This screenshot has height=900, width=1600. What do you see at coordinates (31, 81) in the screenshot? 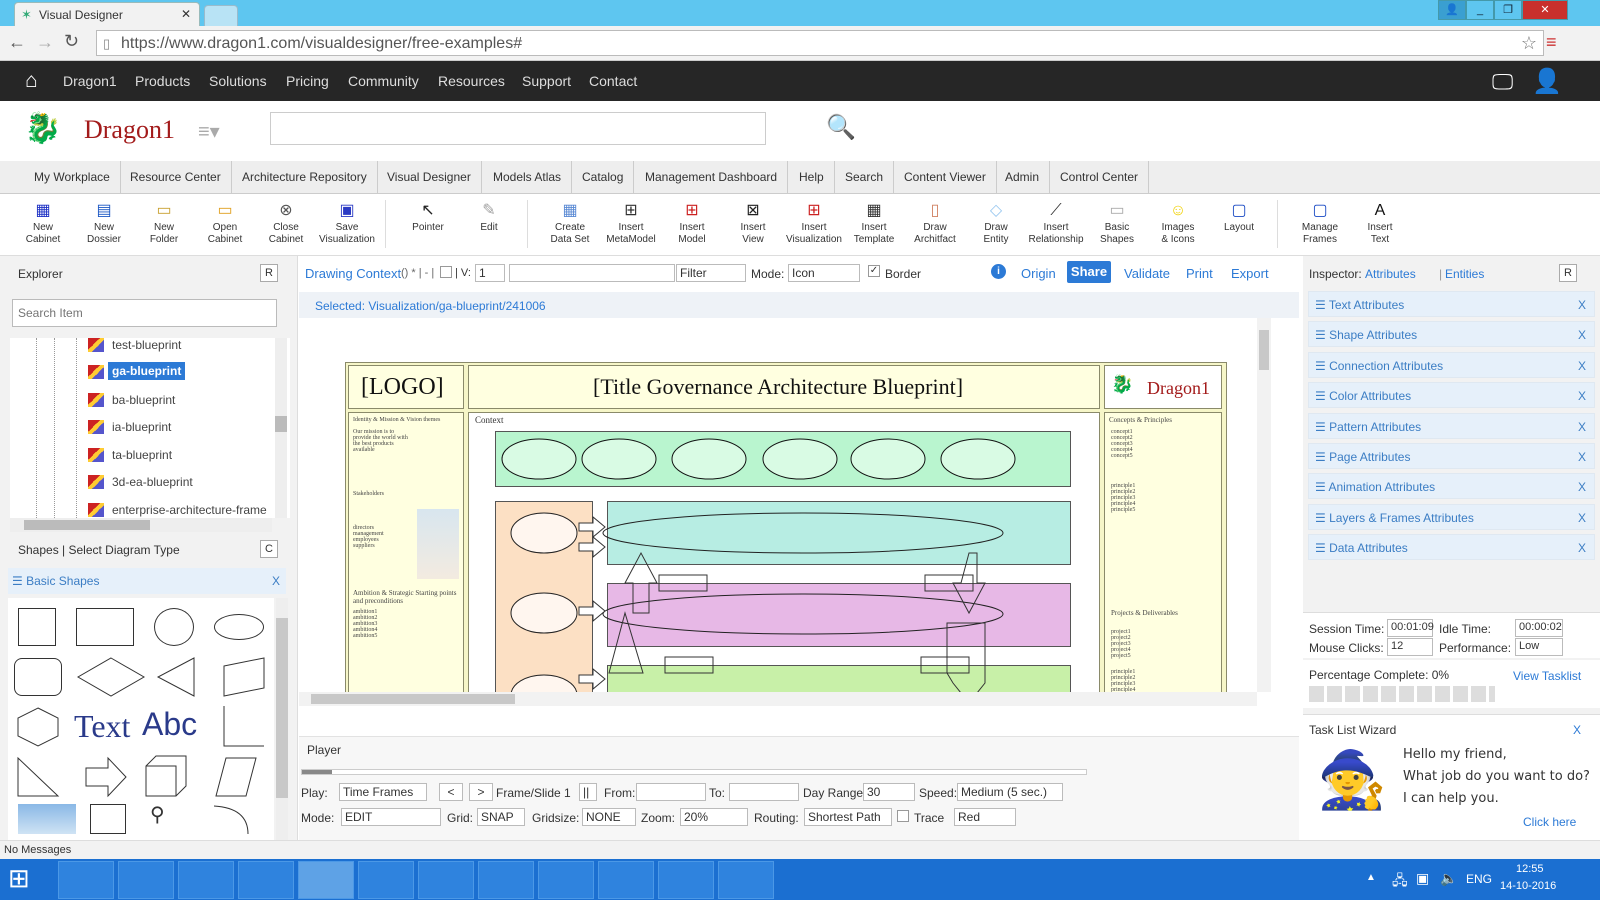
I see `home-icon: ⌂` at bounding box center [31, 81].